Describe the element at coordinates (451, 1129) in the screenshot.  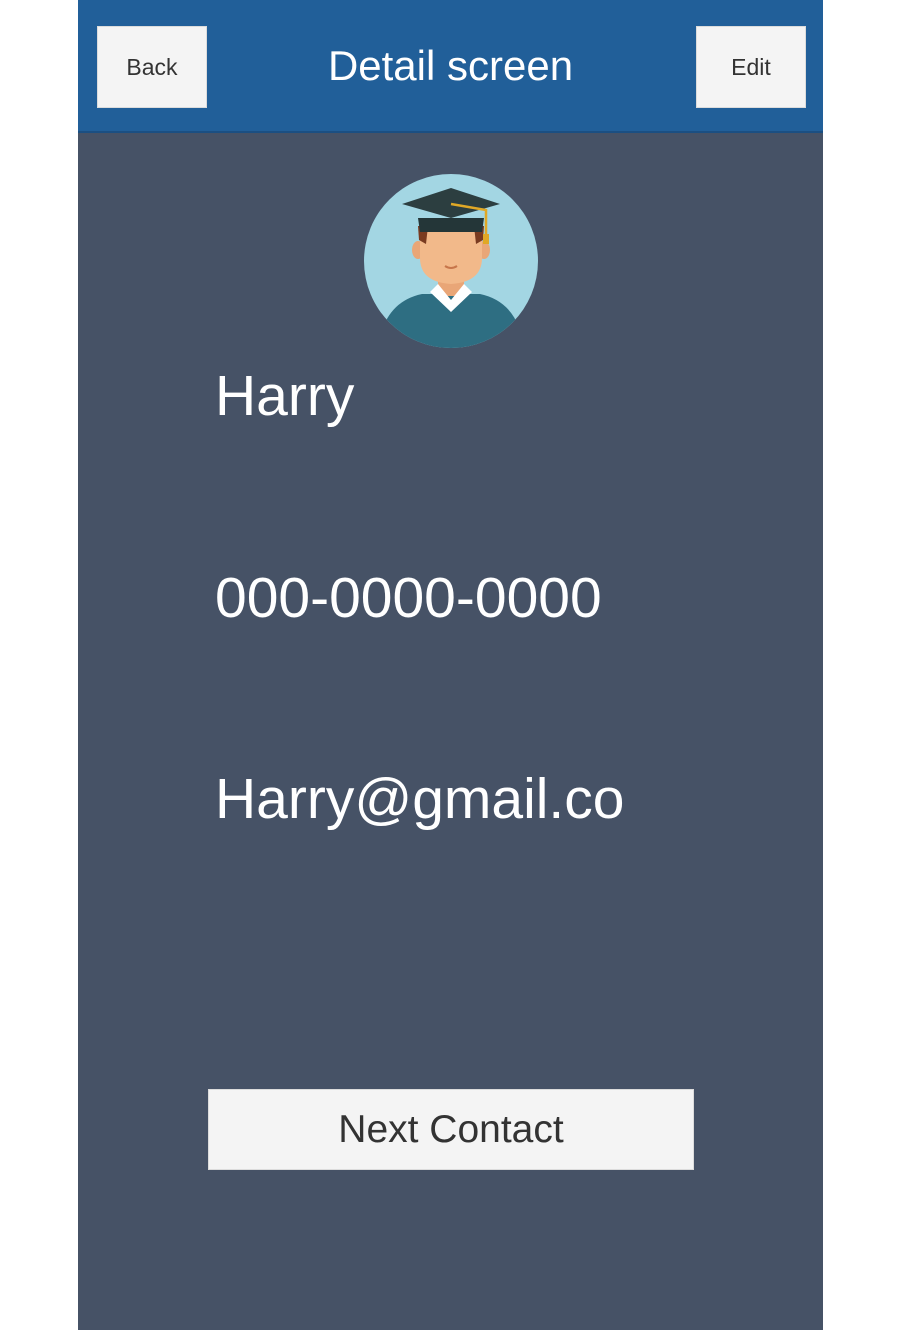
I see `next-contact-button: Next Contact` at that location.